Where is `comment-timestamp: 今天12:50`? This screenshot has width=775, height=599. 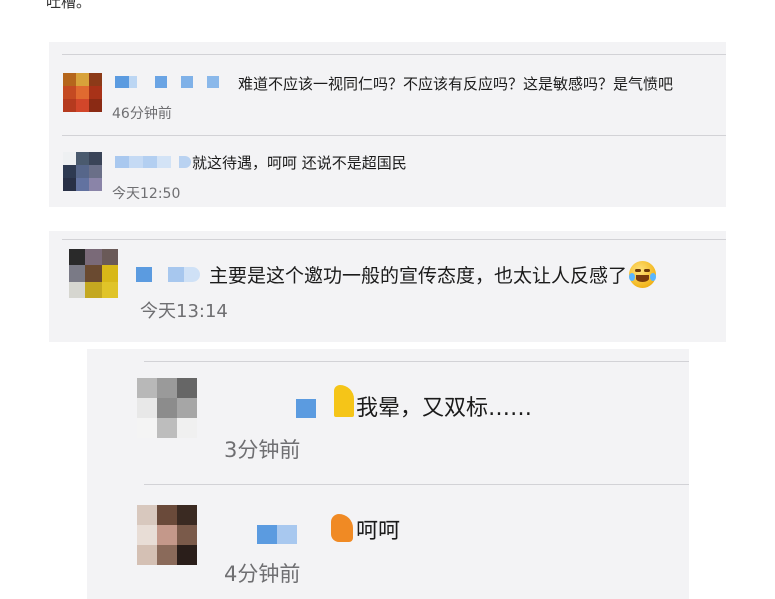
comment-timestamp: 今天12:50 is located at coordinates (146, 194).